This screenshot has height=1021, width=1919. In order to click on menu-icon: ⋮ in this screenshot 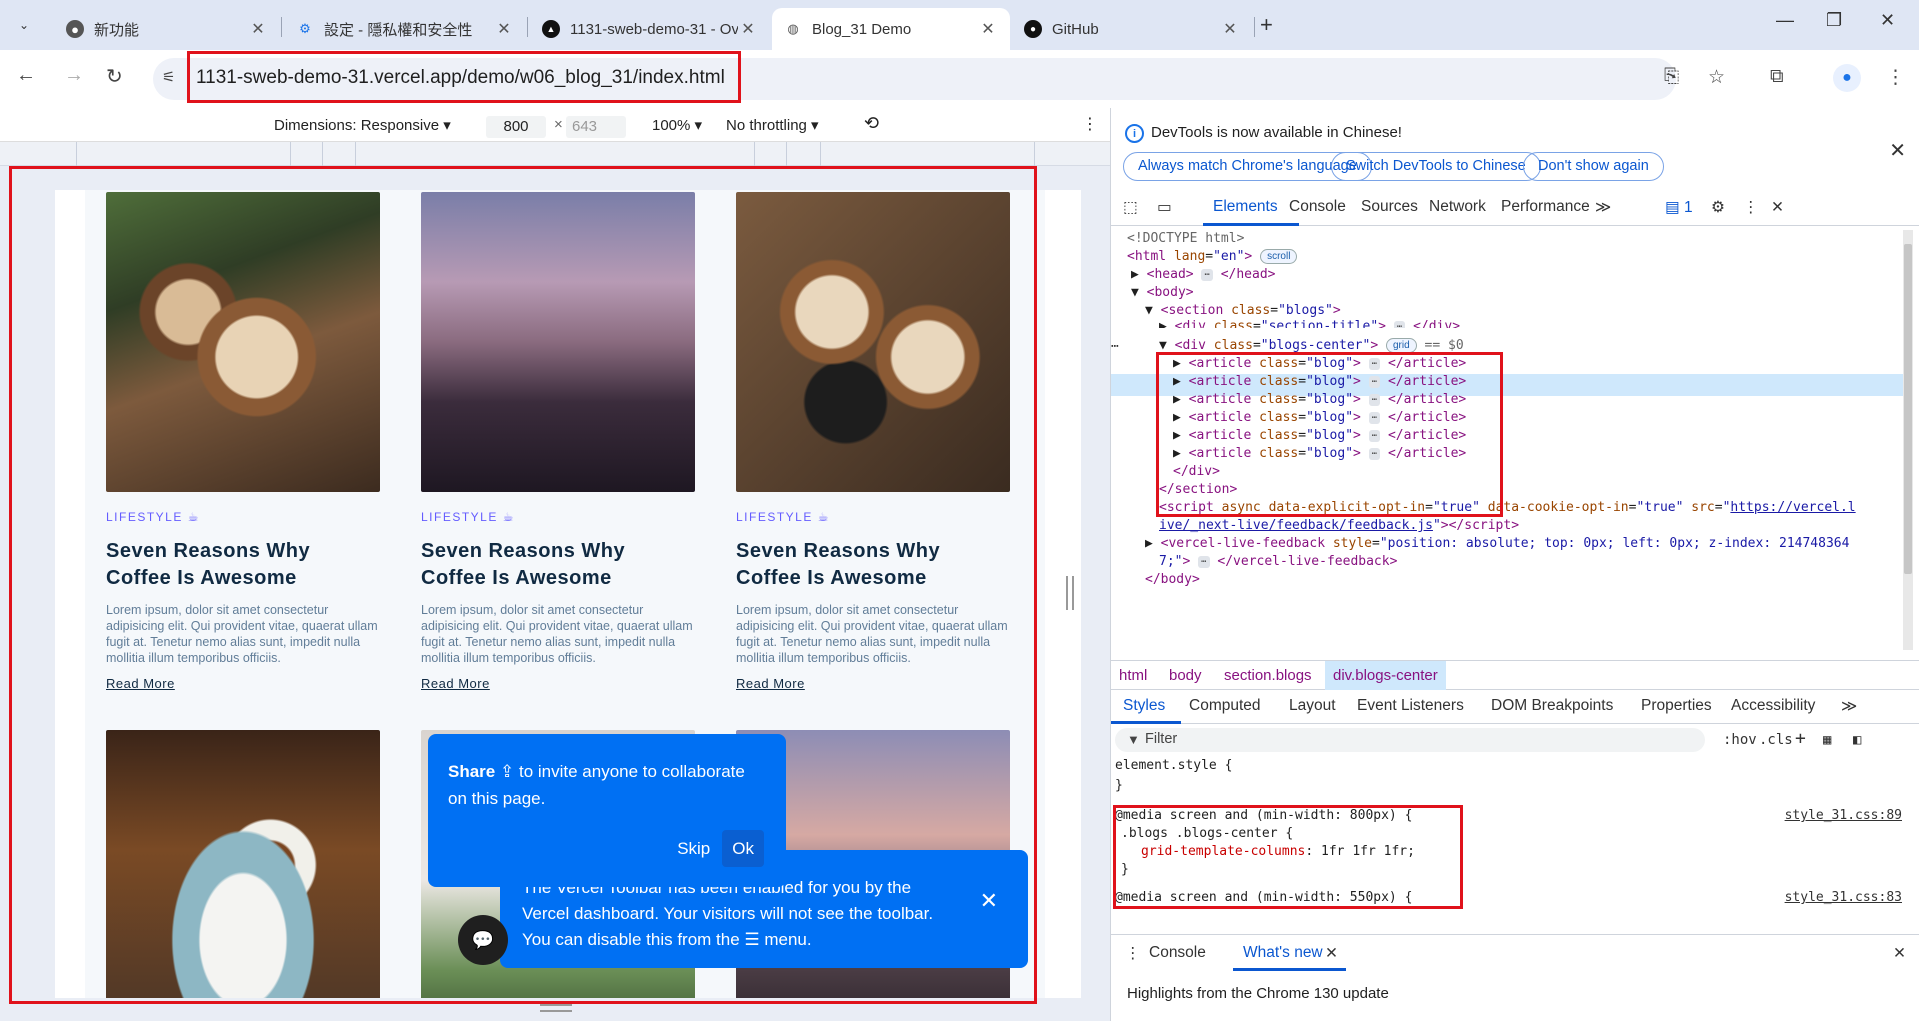, I will do `click(1895, 77)`.